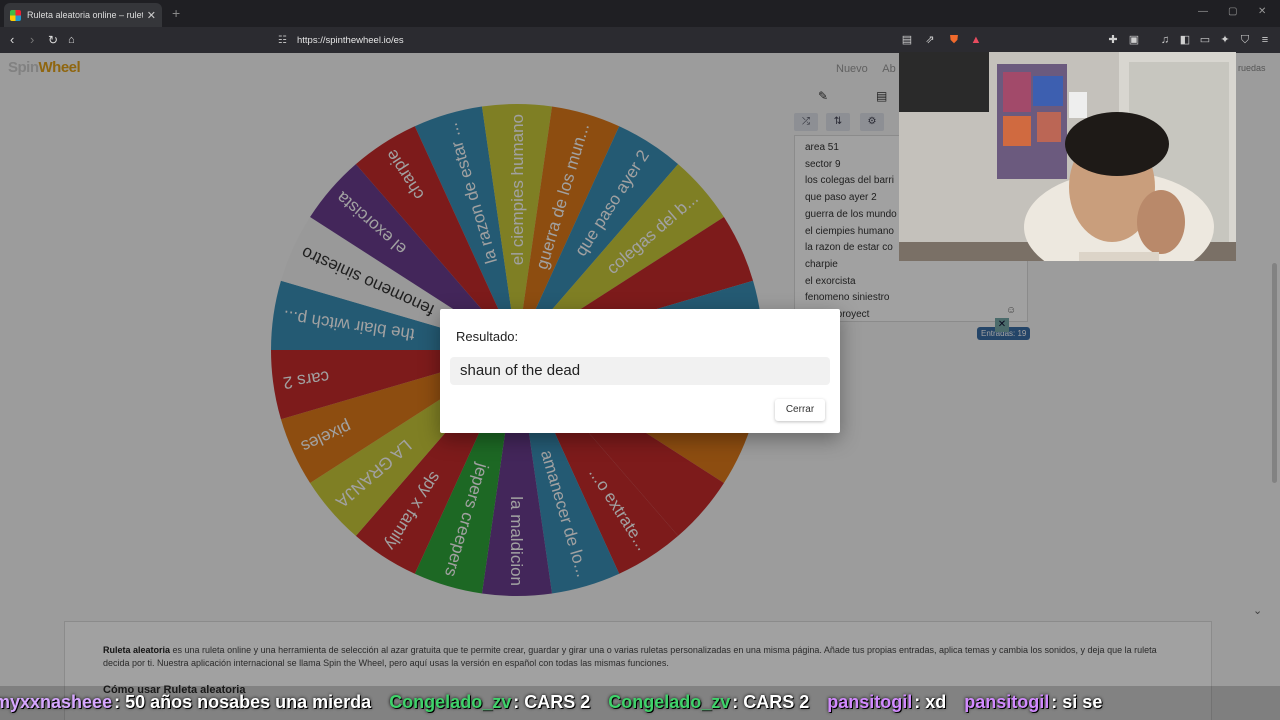  I want to click on chat-message: : 50 años nosabes una mierda, so click(243, 702).